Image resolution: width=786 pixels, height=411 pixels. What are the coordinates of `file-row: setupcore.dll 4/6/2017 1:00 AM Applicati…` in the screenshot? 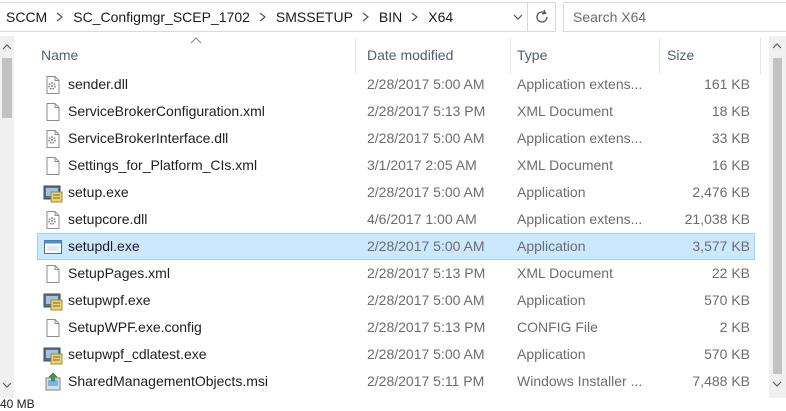 It's located at (396, 219).